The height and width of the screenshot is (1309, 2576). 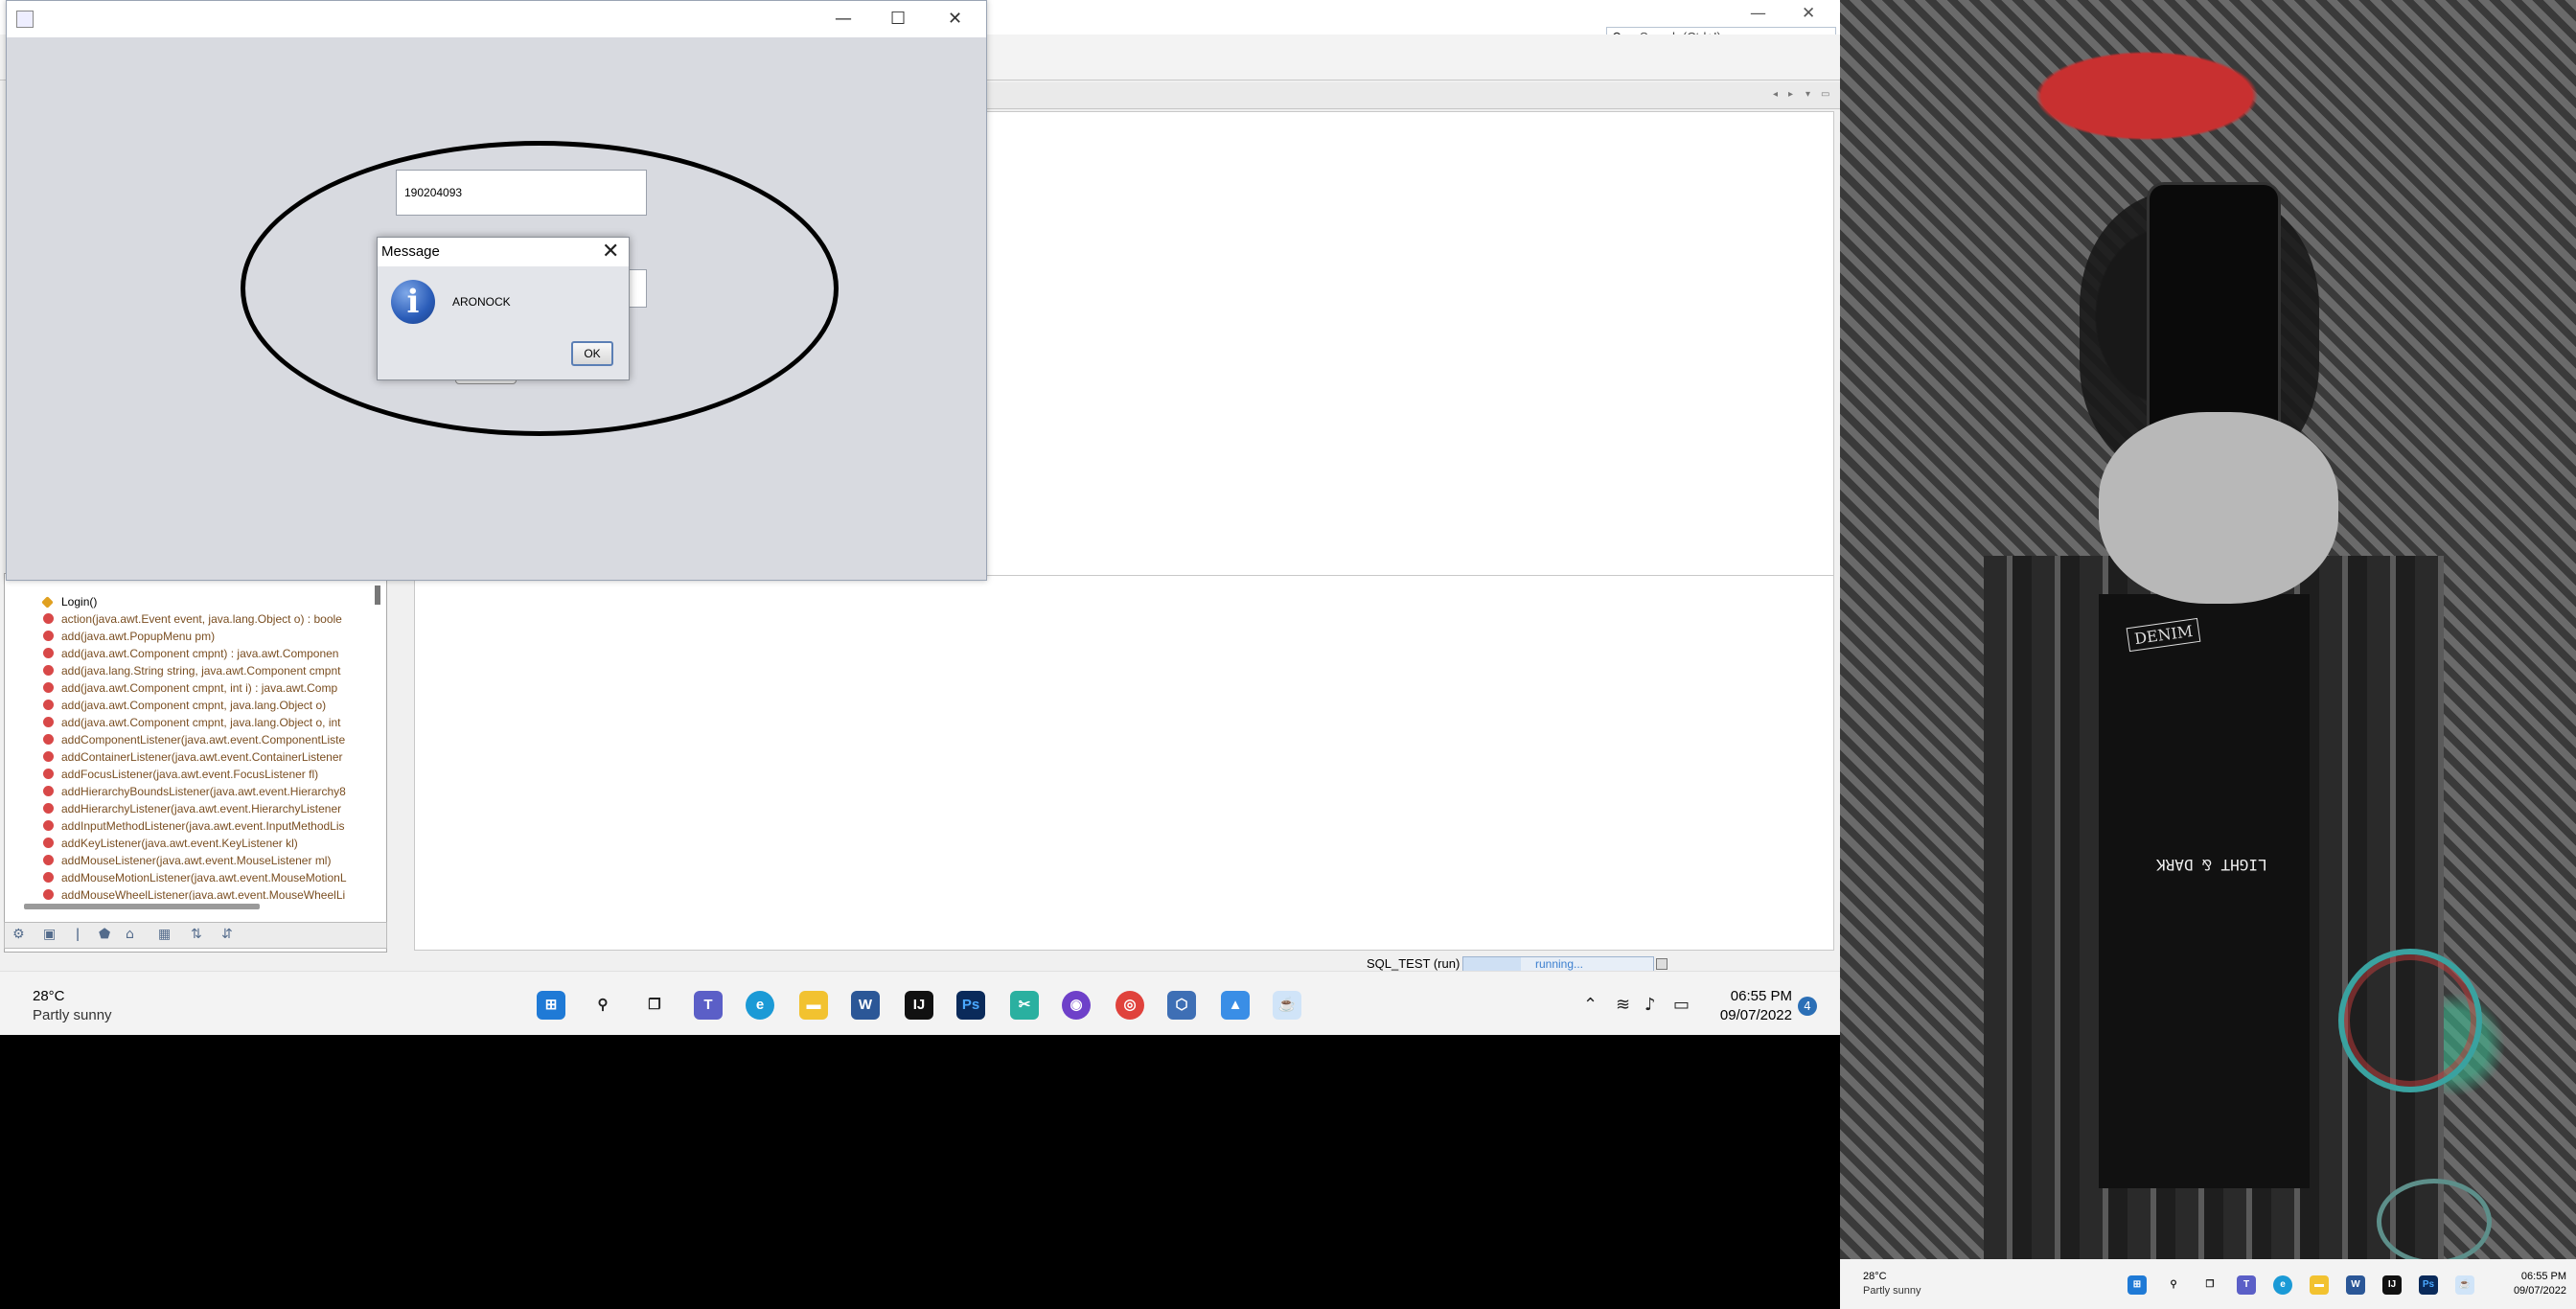 I want to click on virtualbox-icon: ⬡, so click(x=1181, y=1006).